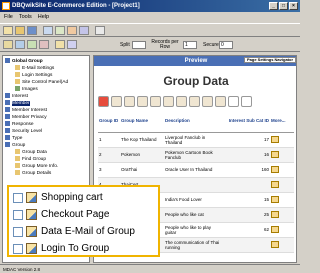  I want to click on secure-input: 0, so click(226, 45).